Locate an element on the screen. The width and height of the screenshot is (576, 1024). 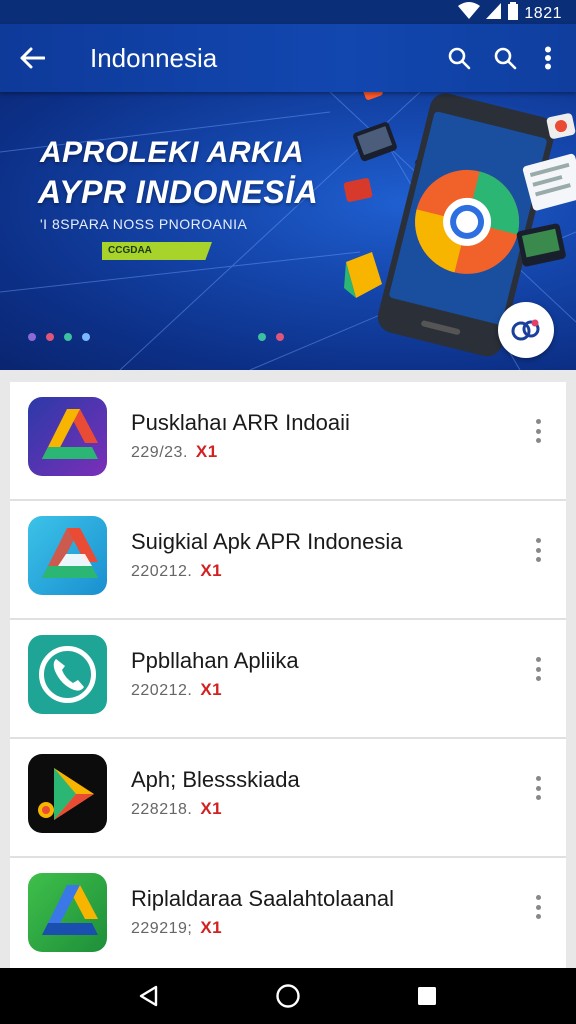
app-title: Pusklahaı ARR Indoaii is located at coordinates (240, 422).